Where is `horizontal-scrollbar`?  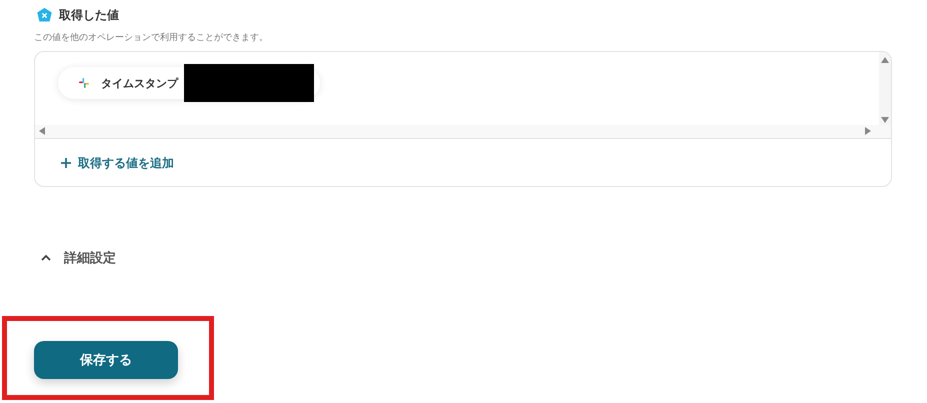 horizontal-scrollbar is located at coordinates (463, 131).